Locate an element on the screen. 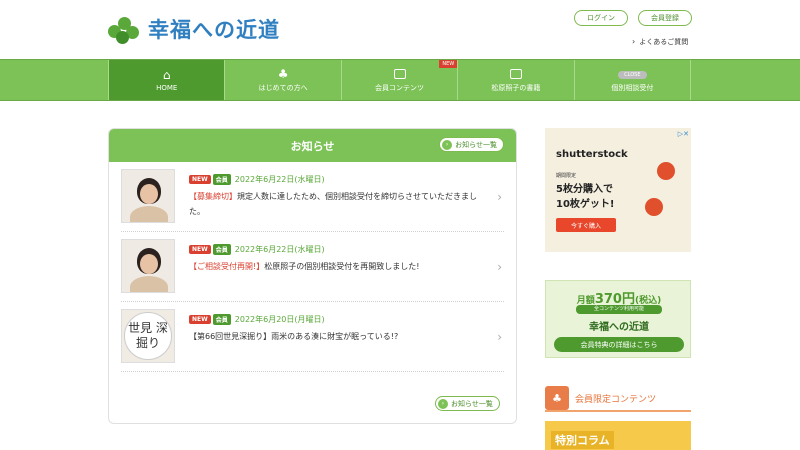 This screenshot has height=450, width=800. news-highlight: 【ご相談受付再開!】 is located at coordinates (227, 266).